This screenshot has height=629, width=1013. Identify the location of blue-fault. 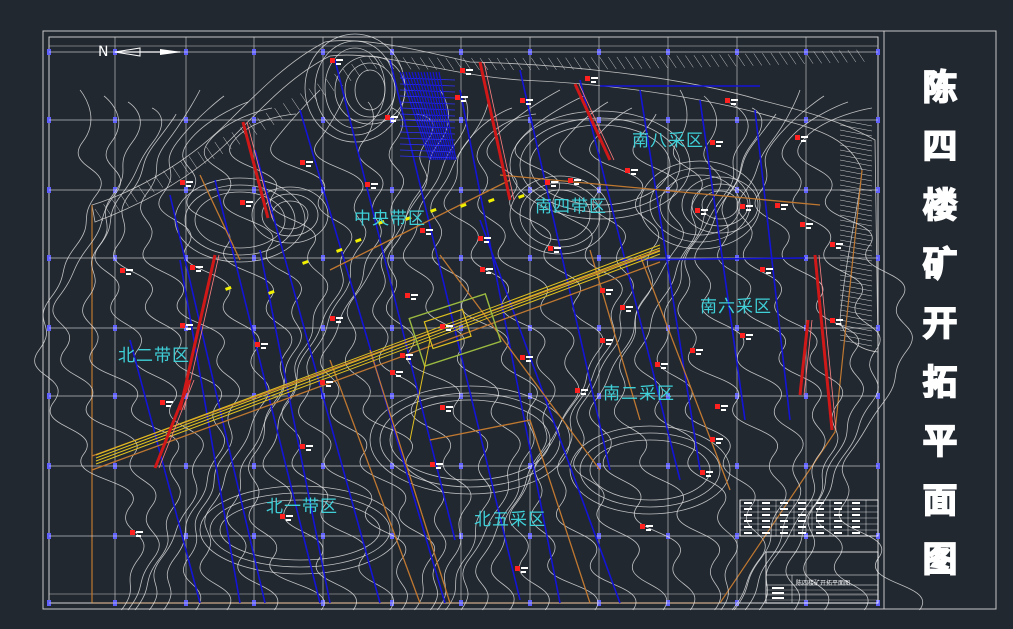
(772, 265).